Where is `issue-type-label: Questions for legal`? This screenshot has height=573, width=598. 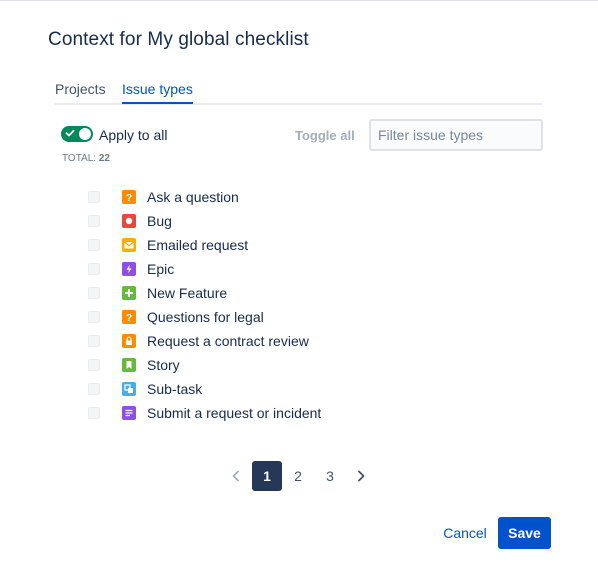 issue-type-label: Questions for legal is located at coordinates (205, 317).